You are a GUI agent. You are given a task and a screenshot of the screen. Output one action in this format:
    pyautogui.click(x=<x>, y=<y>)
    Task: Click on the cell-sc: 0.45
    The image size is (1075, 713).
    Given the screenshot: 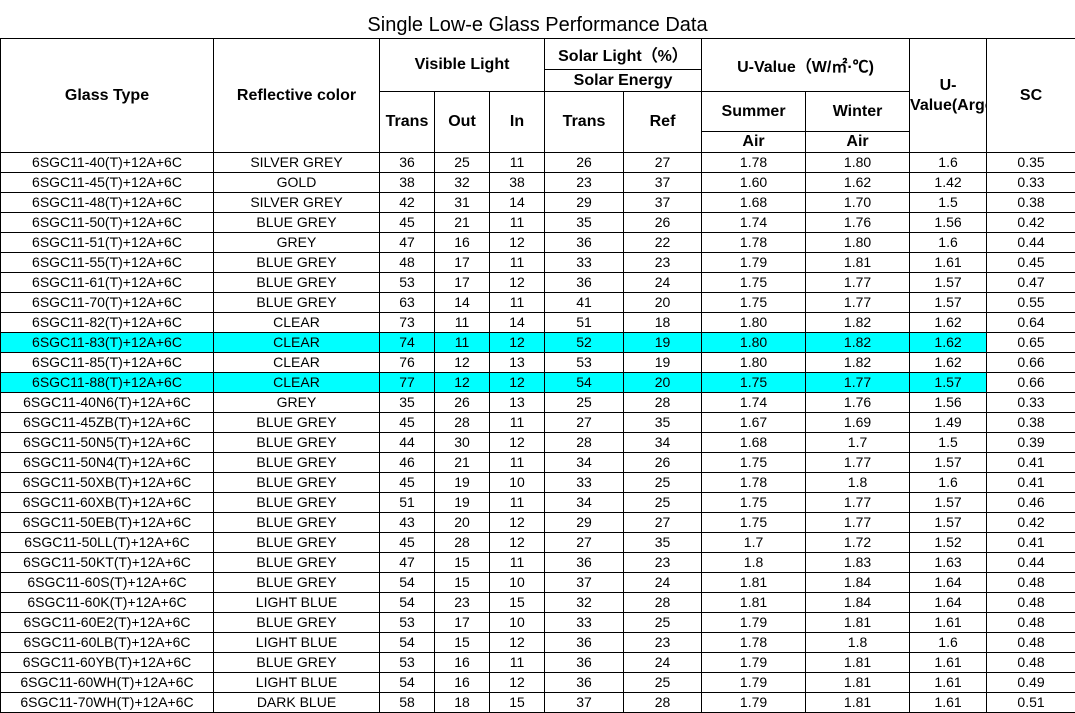 What is the action you would take?
    pyautogui.click(x=1031, y=263)
    